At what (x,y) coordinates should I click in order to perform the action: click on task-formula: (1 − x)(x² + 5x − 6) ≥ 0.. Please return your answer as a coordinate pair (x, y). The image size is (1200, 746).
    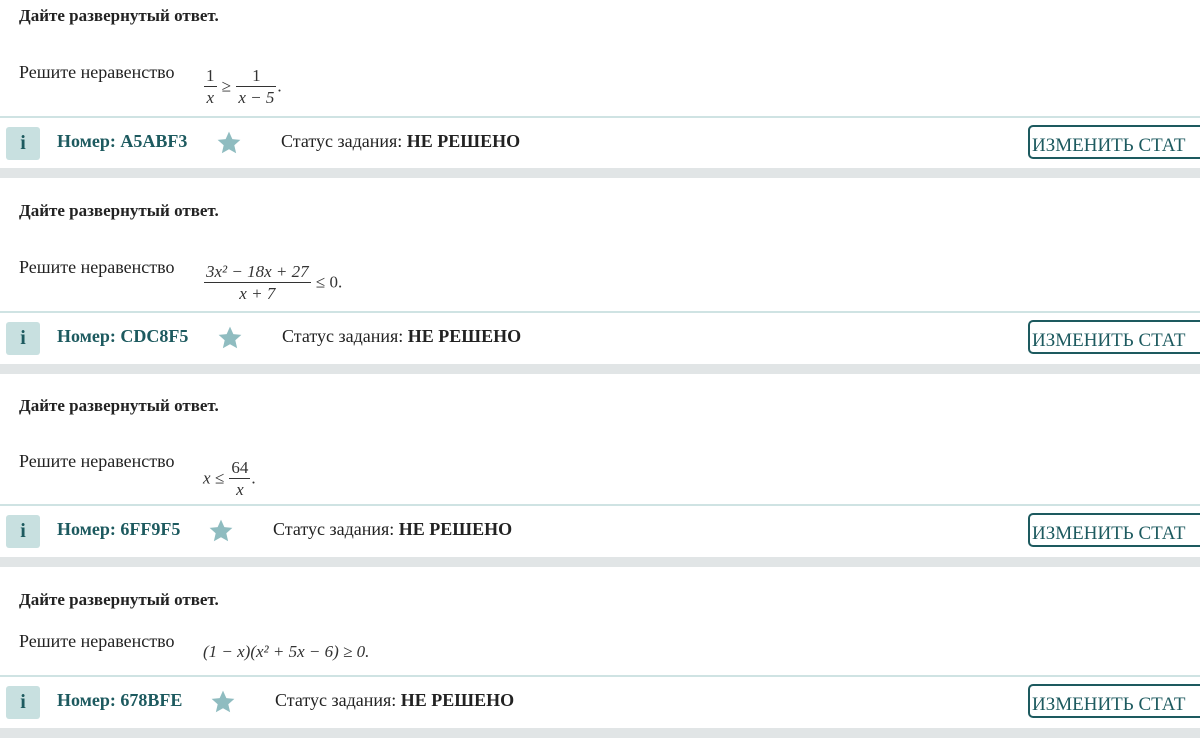
    Looking at the image, I should click on (286, 651).